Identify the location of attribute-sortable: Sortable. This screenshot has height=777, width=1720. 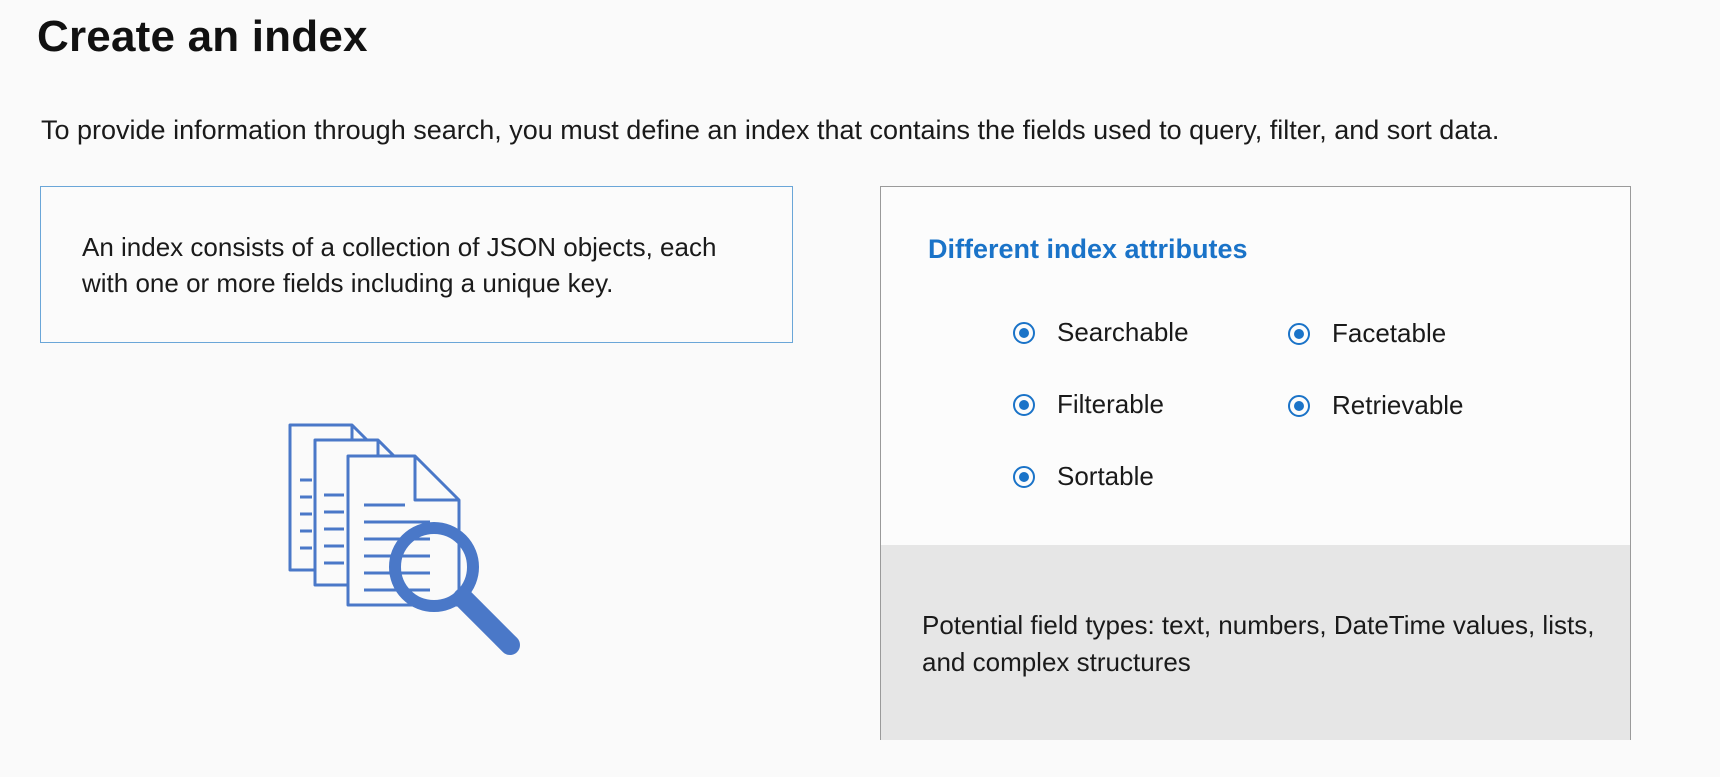
(1083, 476).